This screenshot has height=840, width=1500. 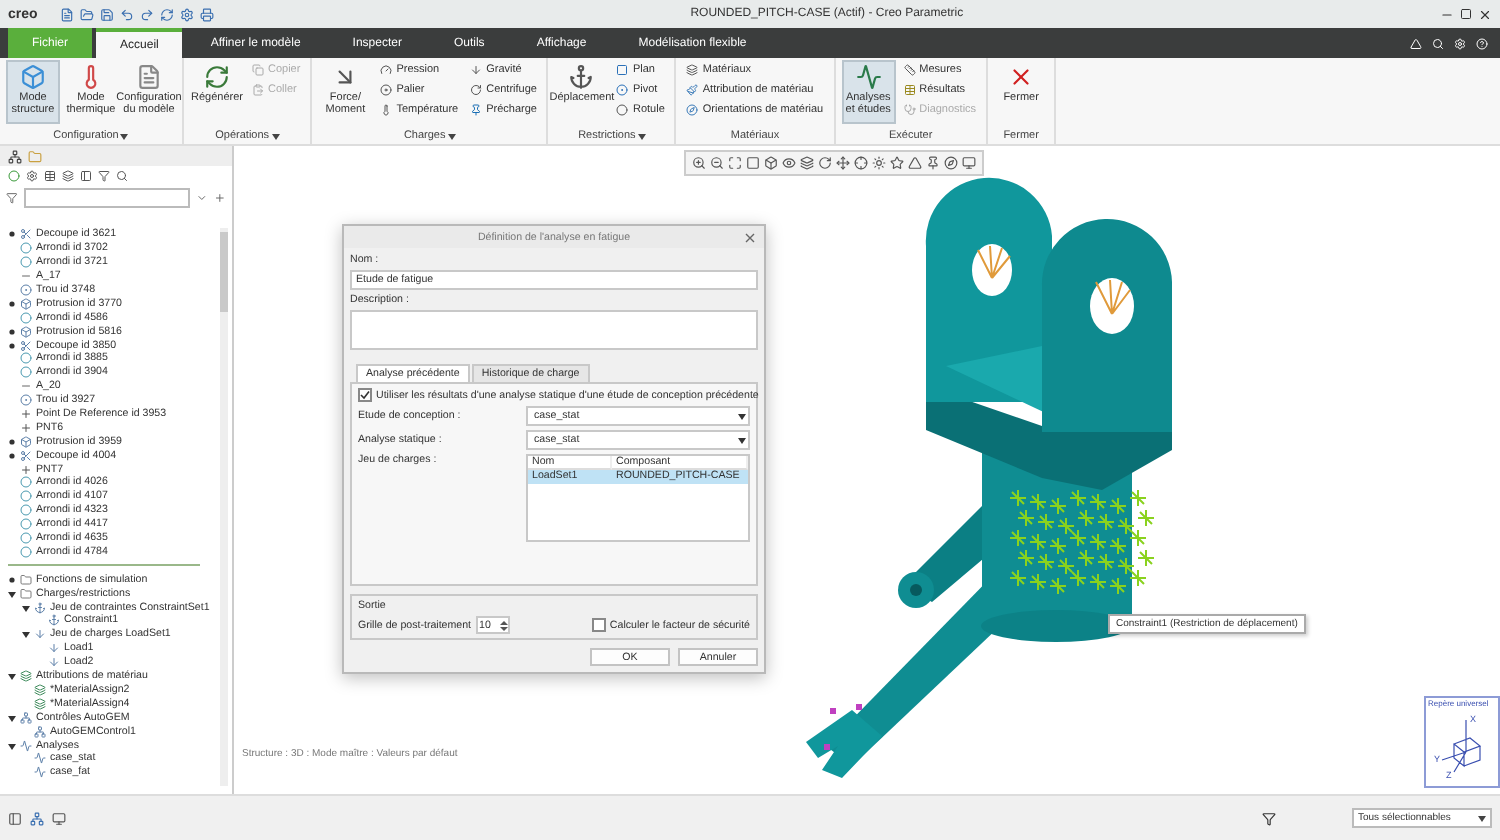 What do you see at coordinates (699, 163) in the screenshot?
I see `zoom-in-icon` at bounding box center [699, 163].